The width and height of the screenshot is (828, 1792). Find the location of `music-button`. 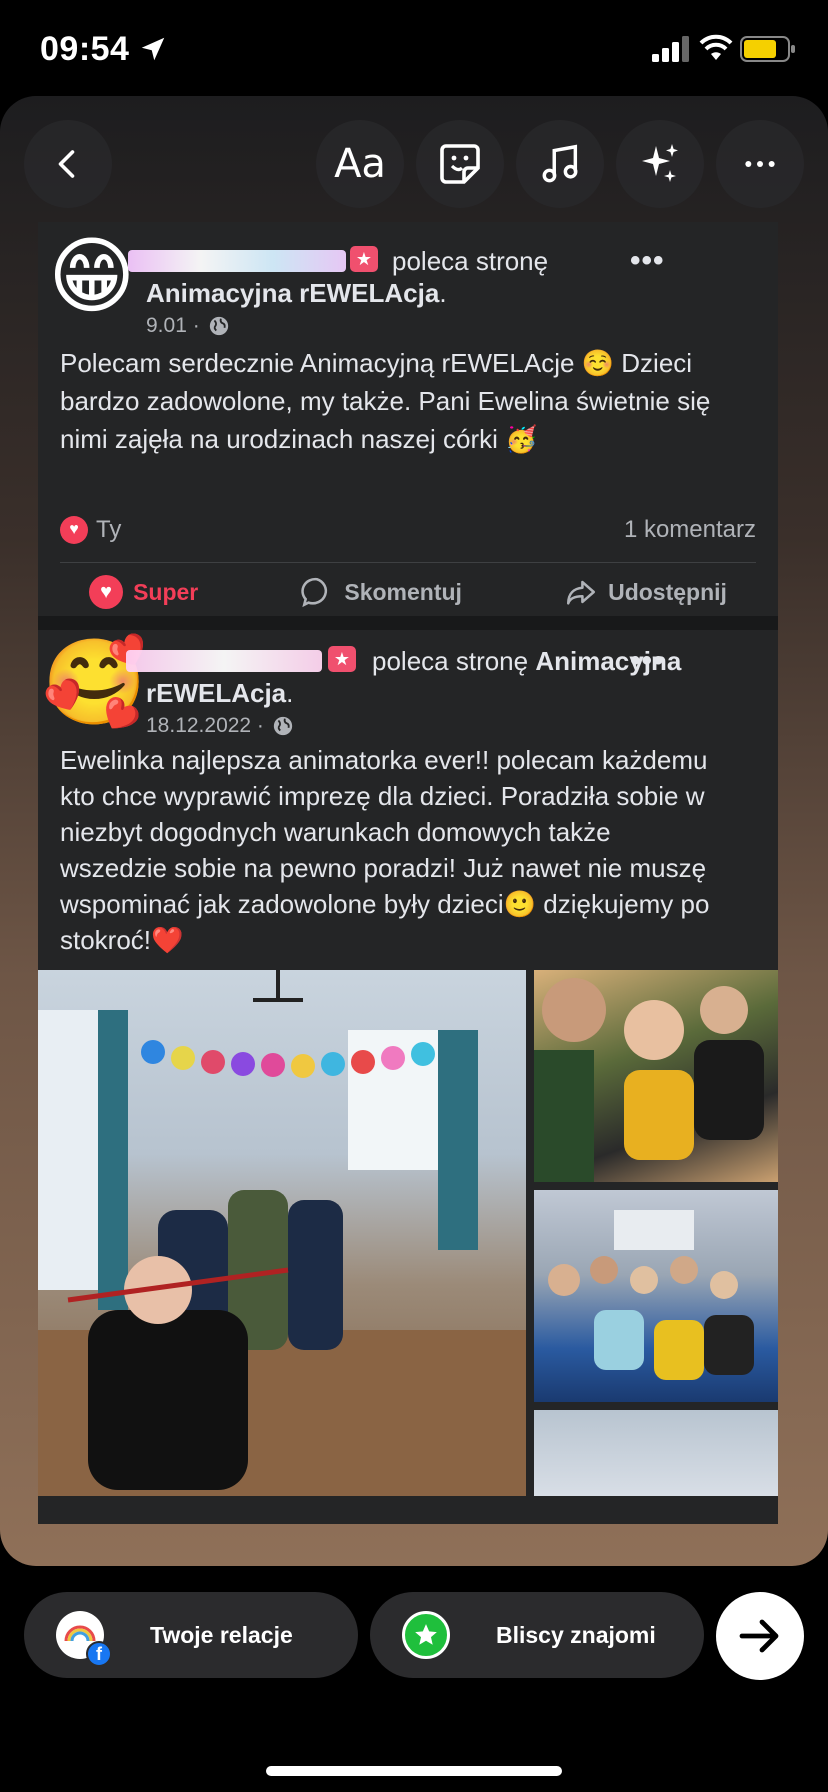

music-button is located at coordinates (560, 164).